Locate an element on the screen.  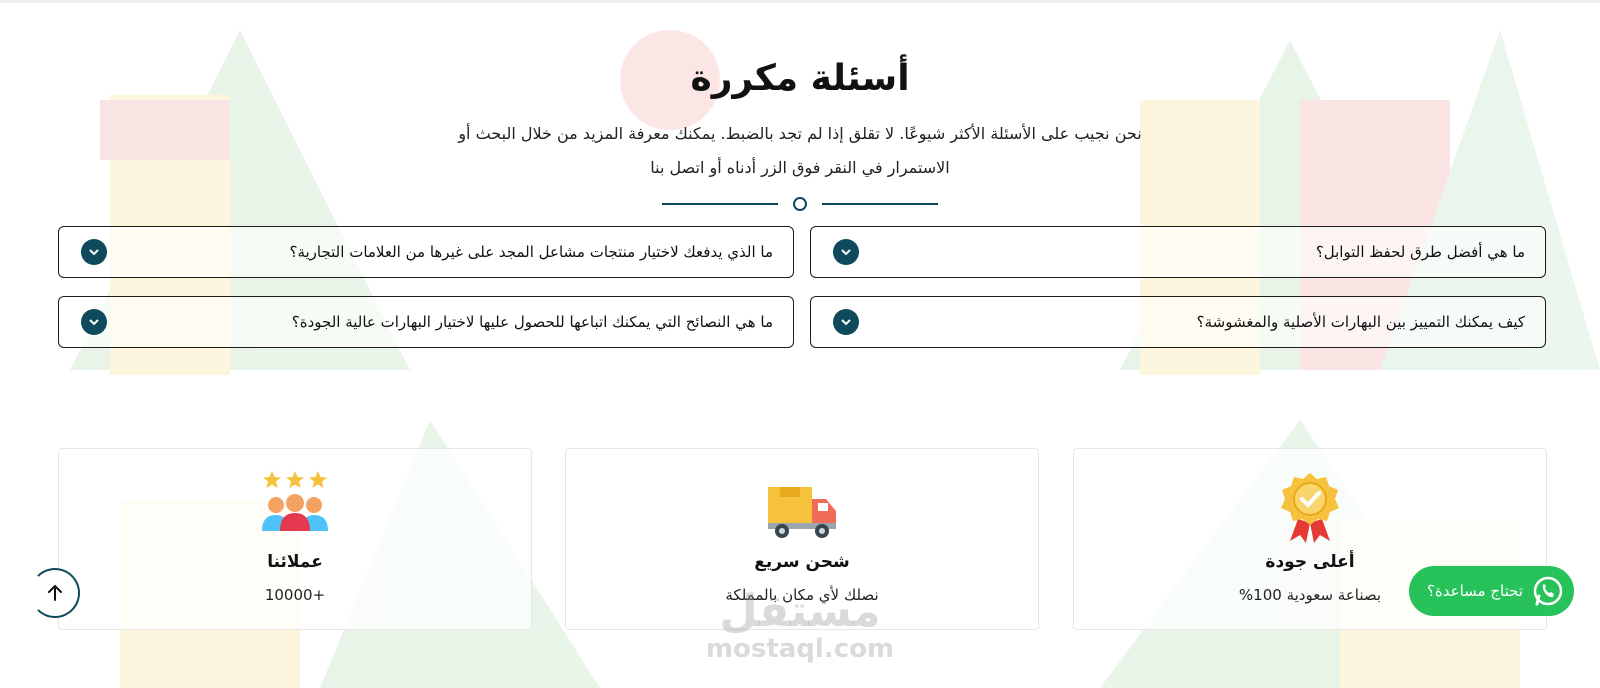
watermark: مستقل mostaql.com is located at coordinates (800, 625).